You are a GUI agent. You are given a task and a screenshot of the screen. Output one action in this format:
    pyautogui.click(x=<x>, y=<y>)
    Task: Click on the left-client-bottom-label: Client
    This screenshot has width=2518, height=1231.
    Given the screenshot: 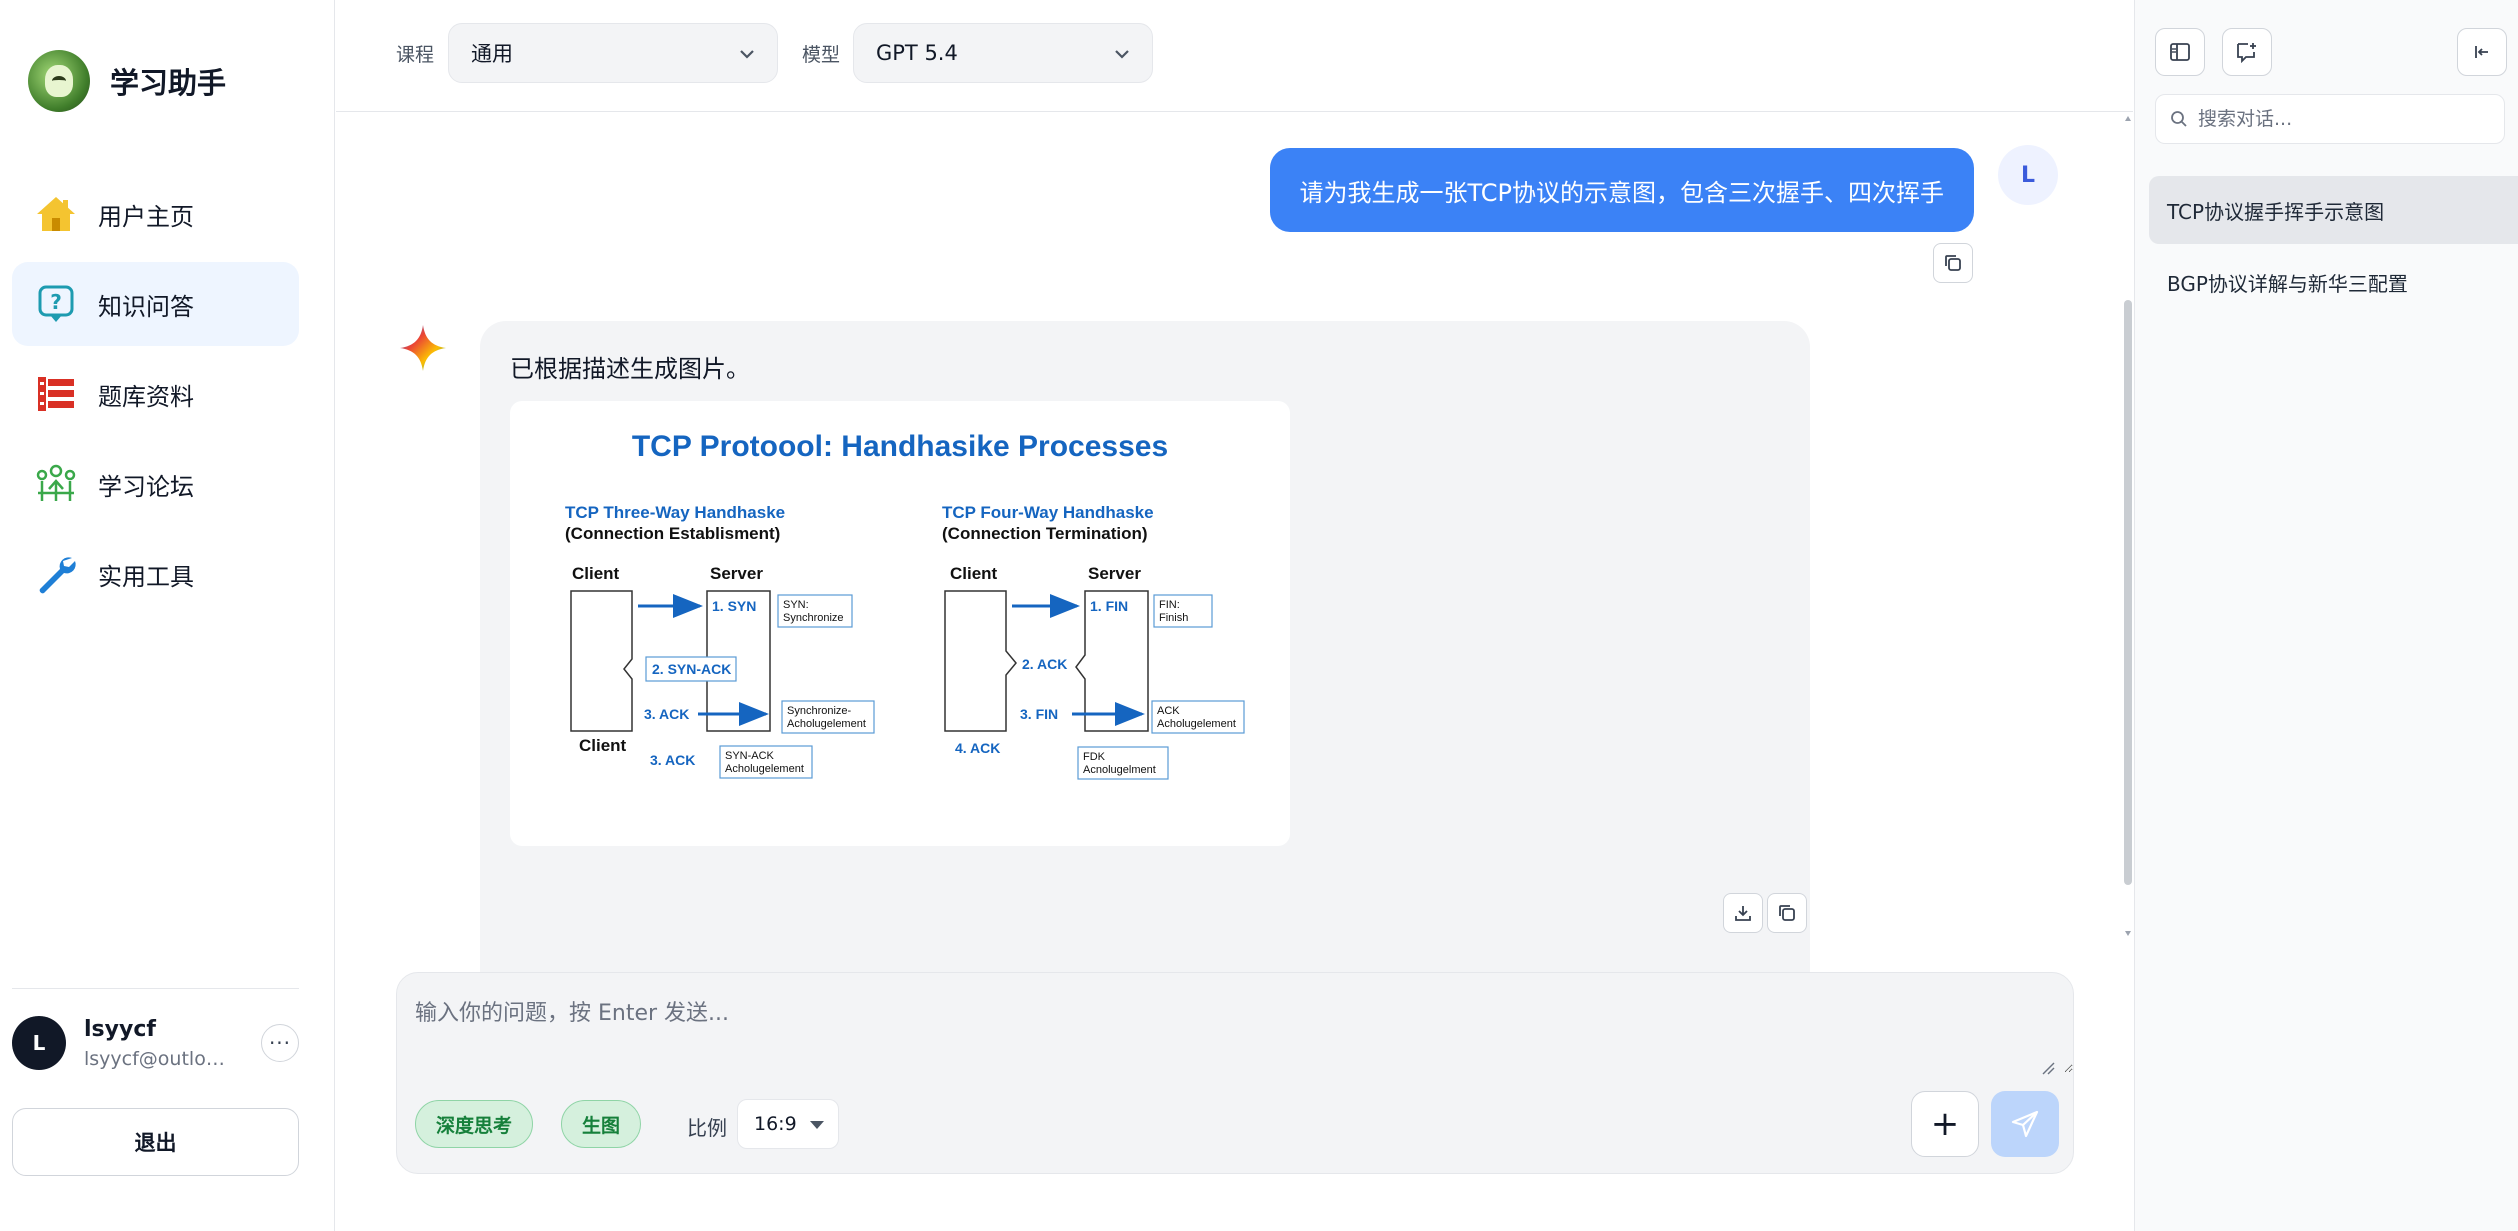 What is the action you would take?
    pyautogui.click(x=603, y=745)
    